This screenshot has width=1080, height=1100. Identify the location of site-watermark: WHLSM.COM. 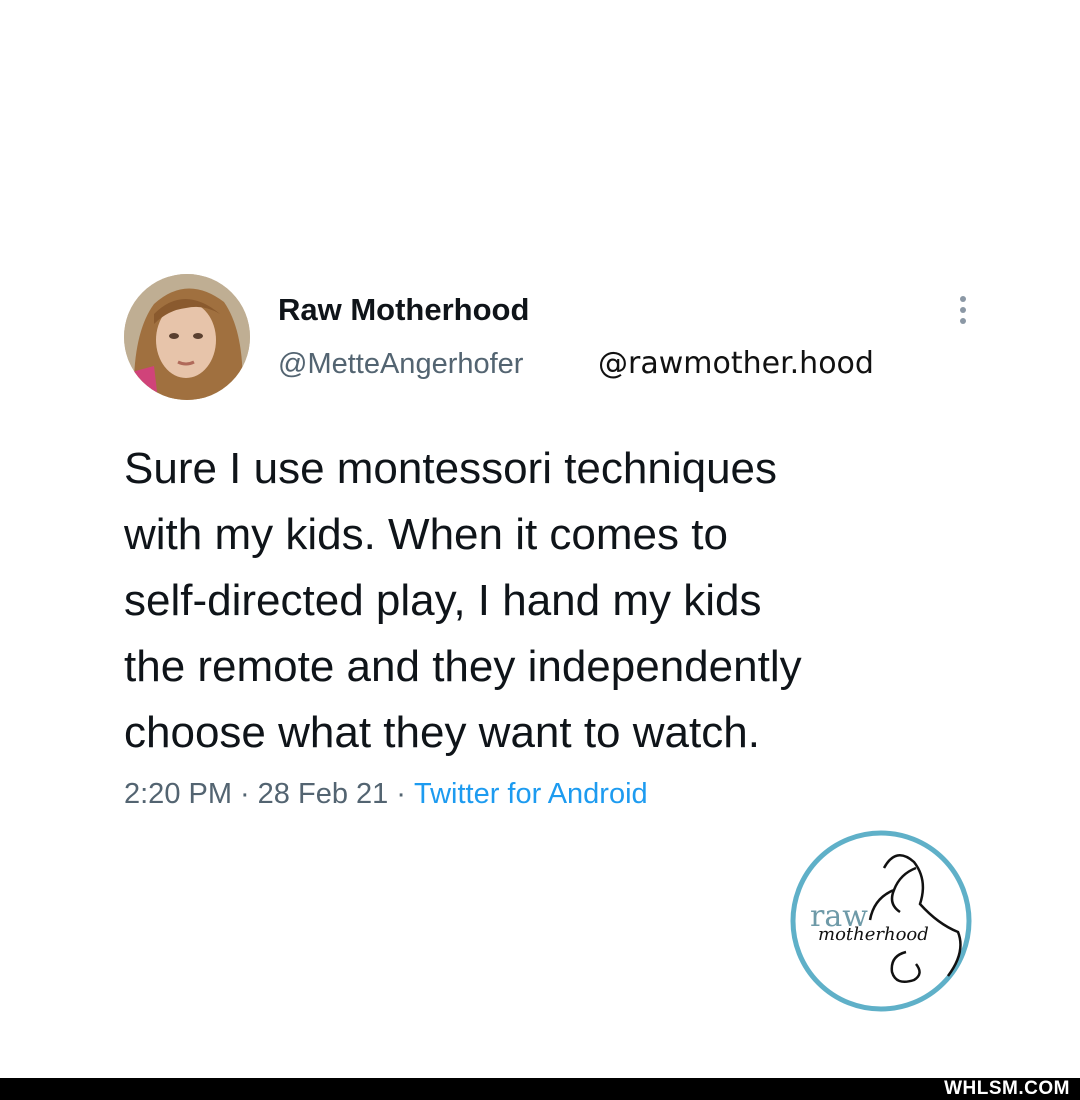
(1007, 1088).